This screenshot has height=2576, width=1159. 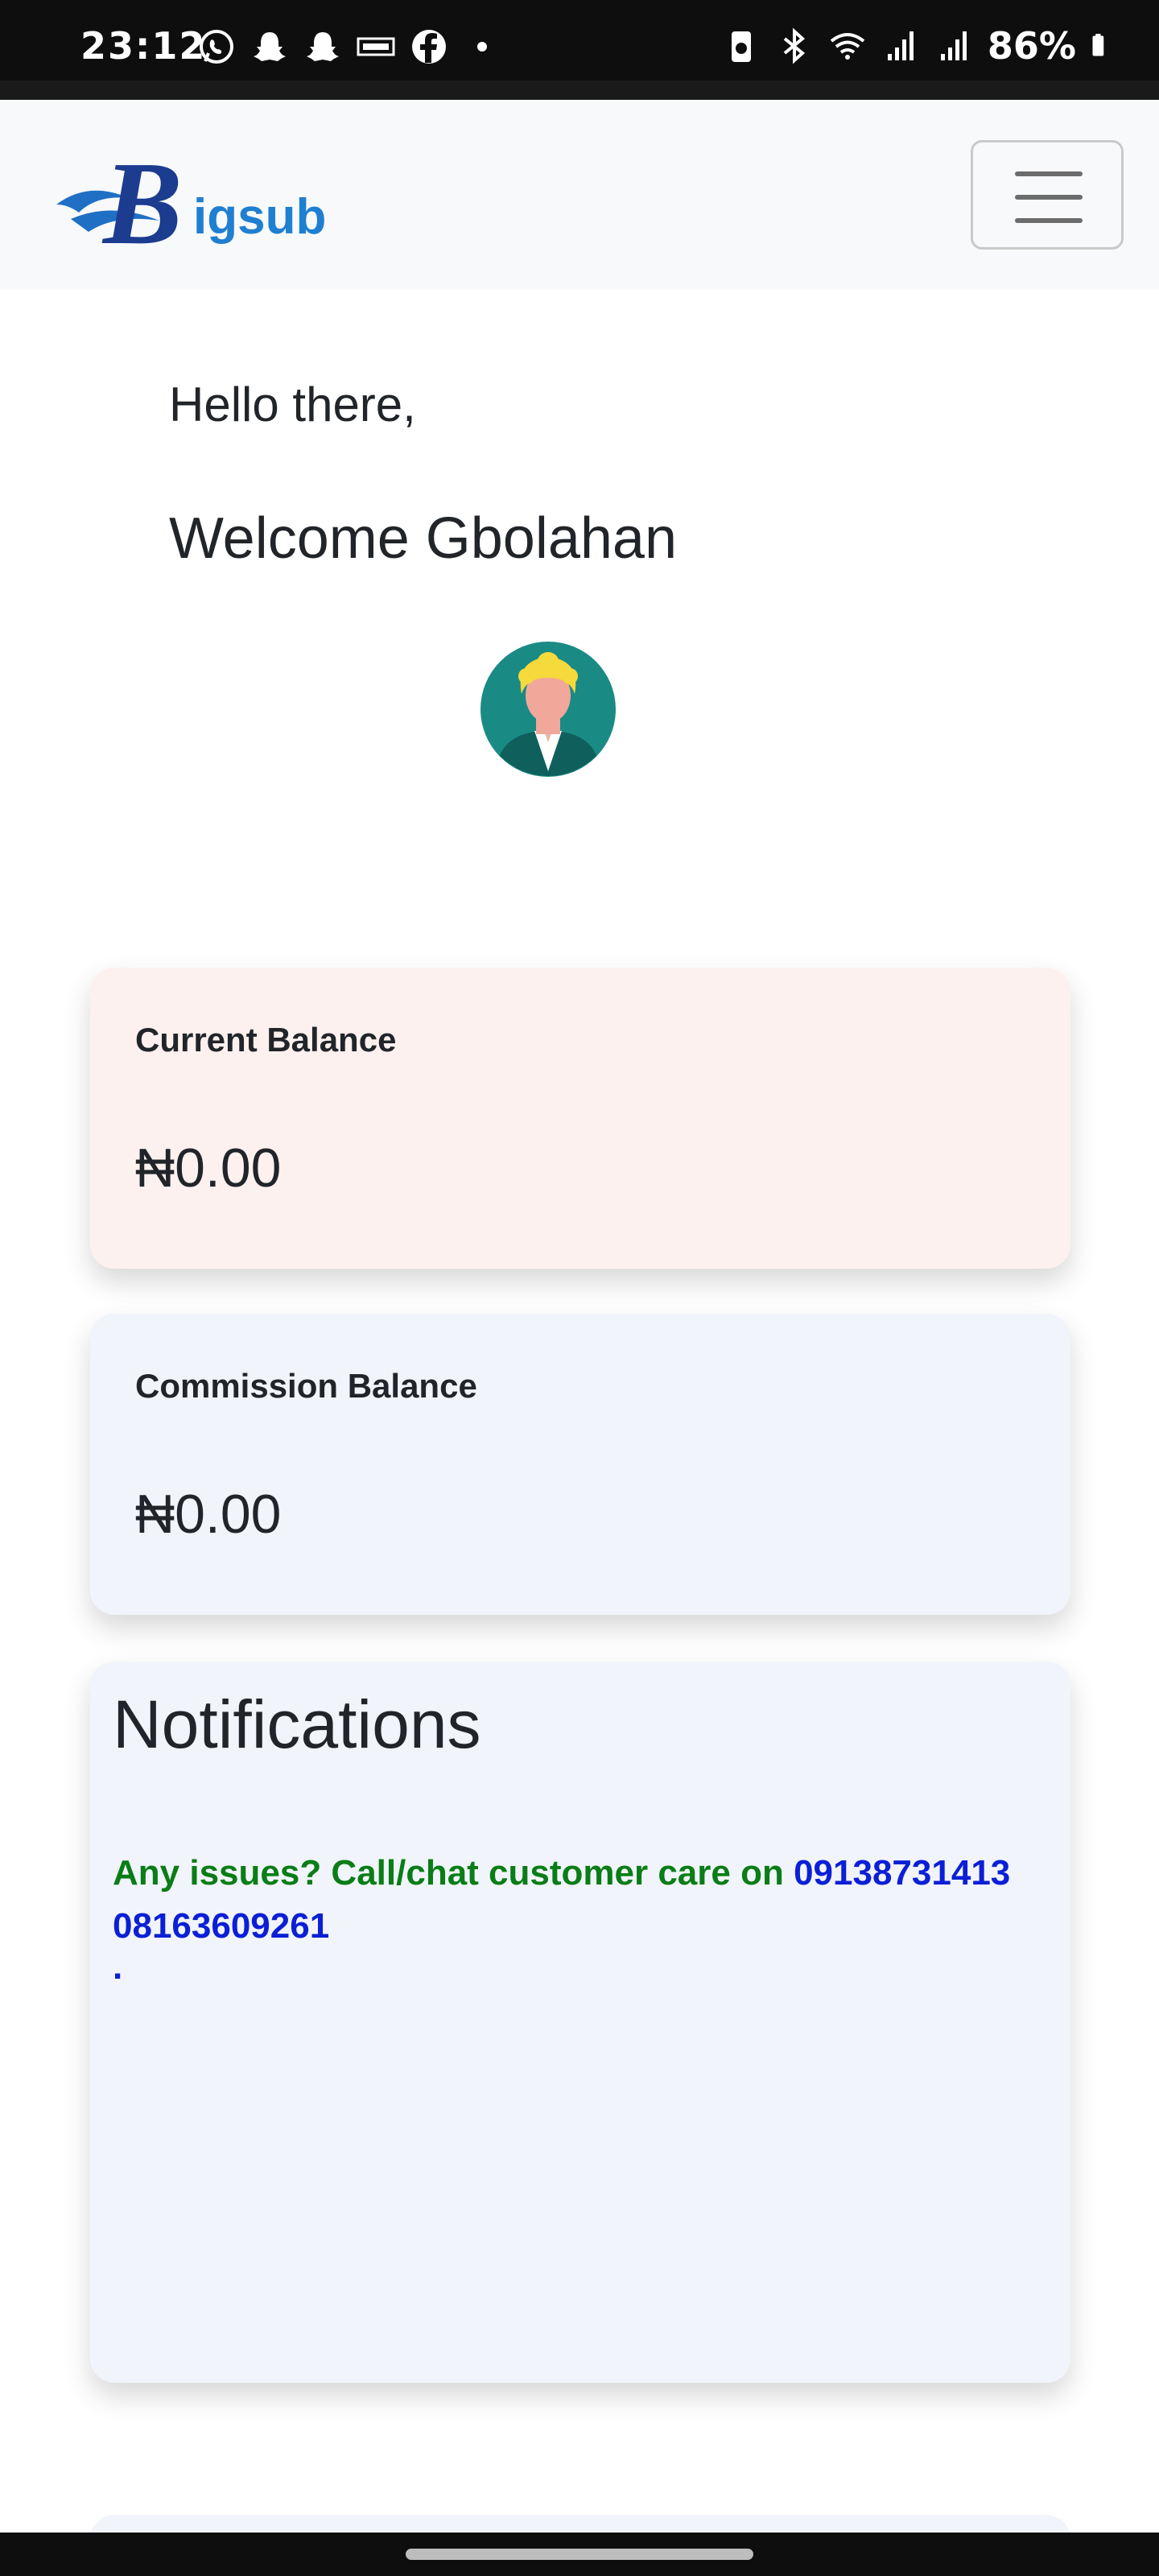 What do you see at coordinates (143, 46) in the screenshot?
I see `status-time: 23:12` at bounding box center [143, 46].